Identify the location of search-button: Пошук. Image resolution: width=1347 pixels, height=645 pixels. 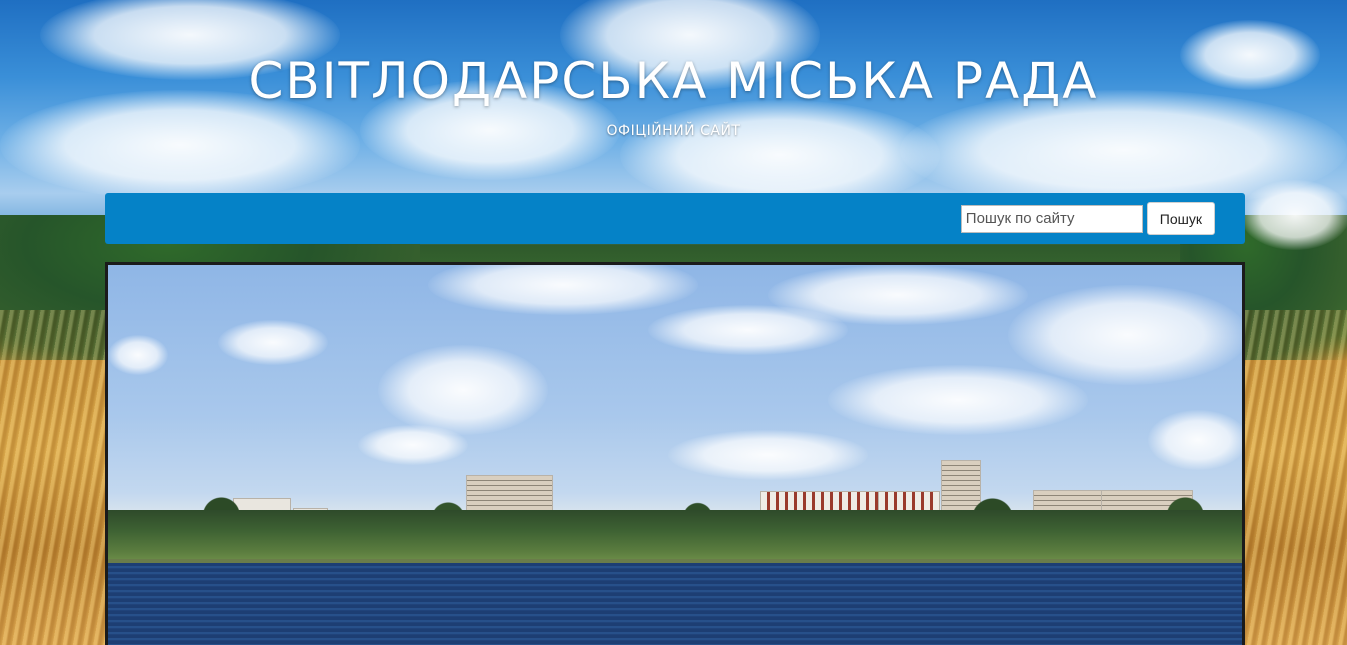
(1180, 218).